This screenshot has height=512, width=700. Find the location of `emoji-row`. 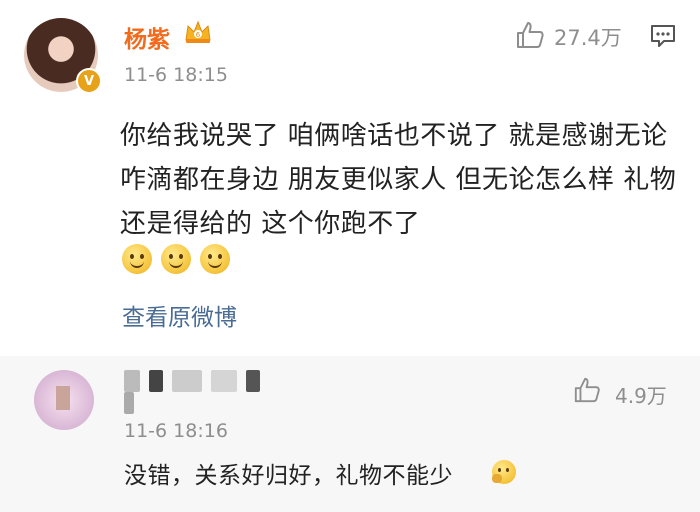

emoji-row is located at coordinates (178, 260).